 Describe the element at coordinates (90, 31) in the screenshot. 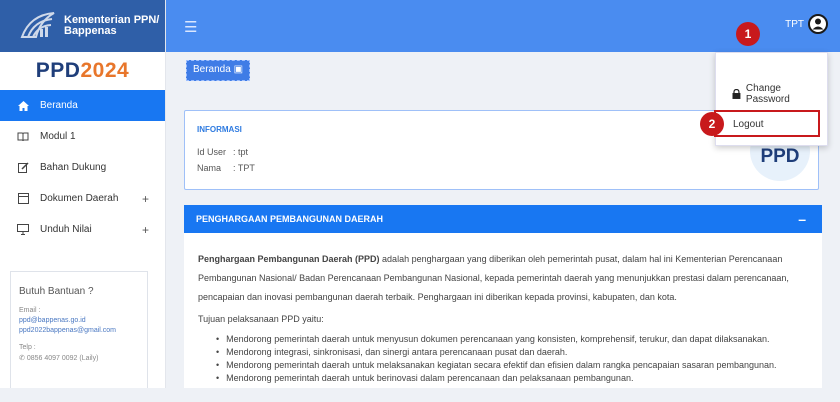

I see `brand-line-2: Bappenas` at that location.